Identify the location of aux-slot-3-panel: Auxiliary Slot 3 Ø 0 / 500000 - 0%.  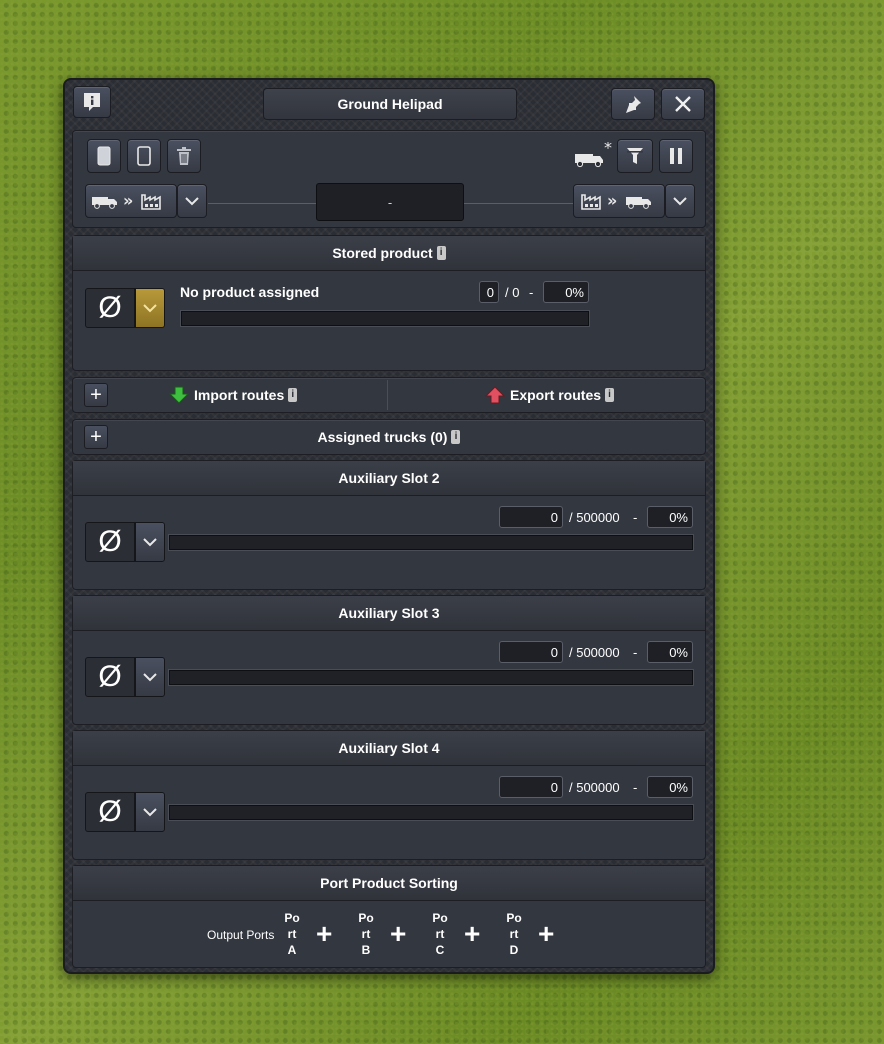
(389, 660).